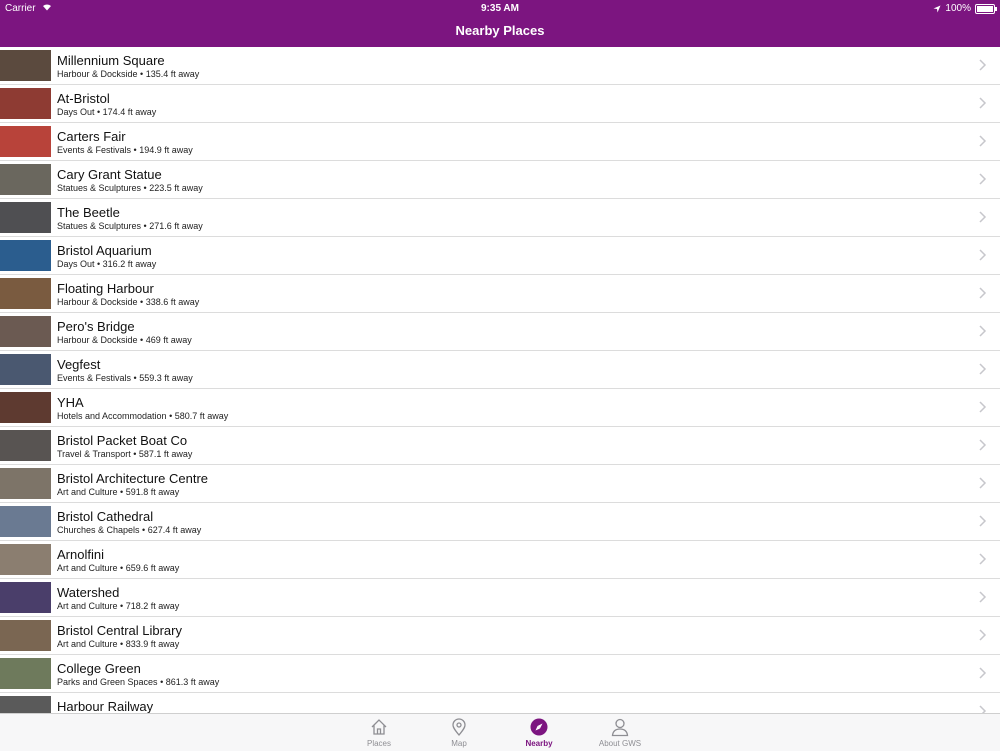  Describe the element at coordinates (99, 668) in the screenshot. I see `place-name: College Green` at that location.